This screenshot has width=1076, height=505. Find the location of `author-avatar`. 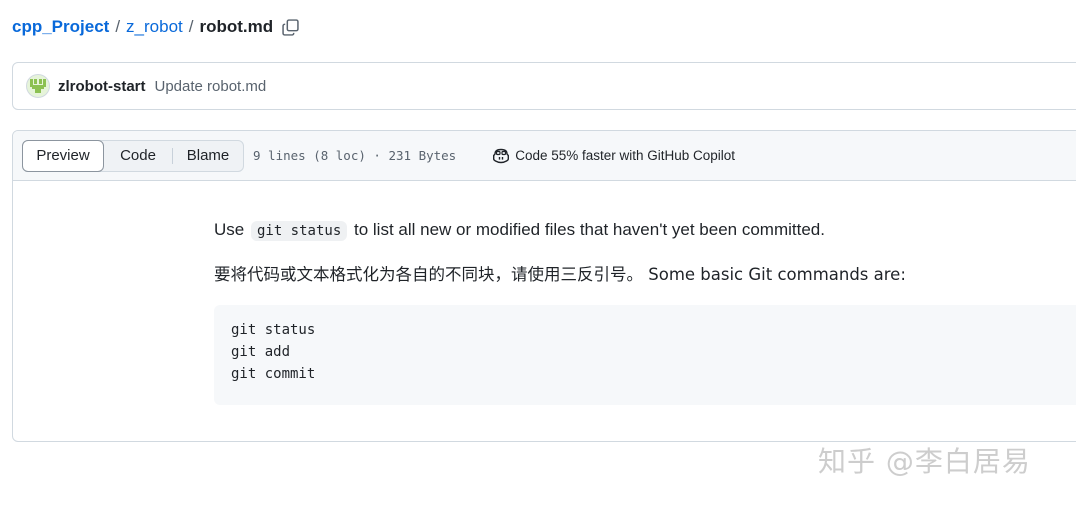

author-avatar is located at coordinates (38, 86).